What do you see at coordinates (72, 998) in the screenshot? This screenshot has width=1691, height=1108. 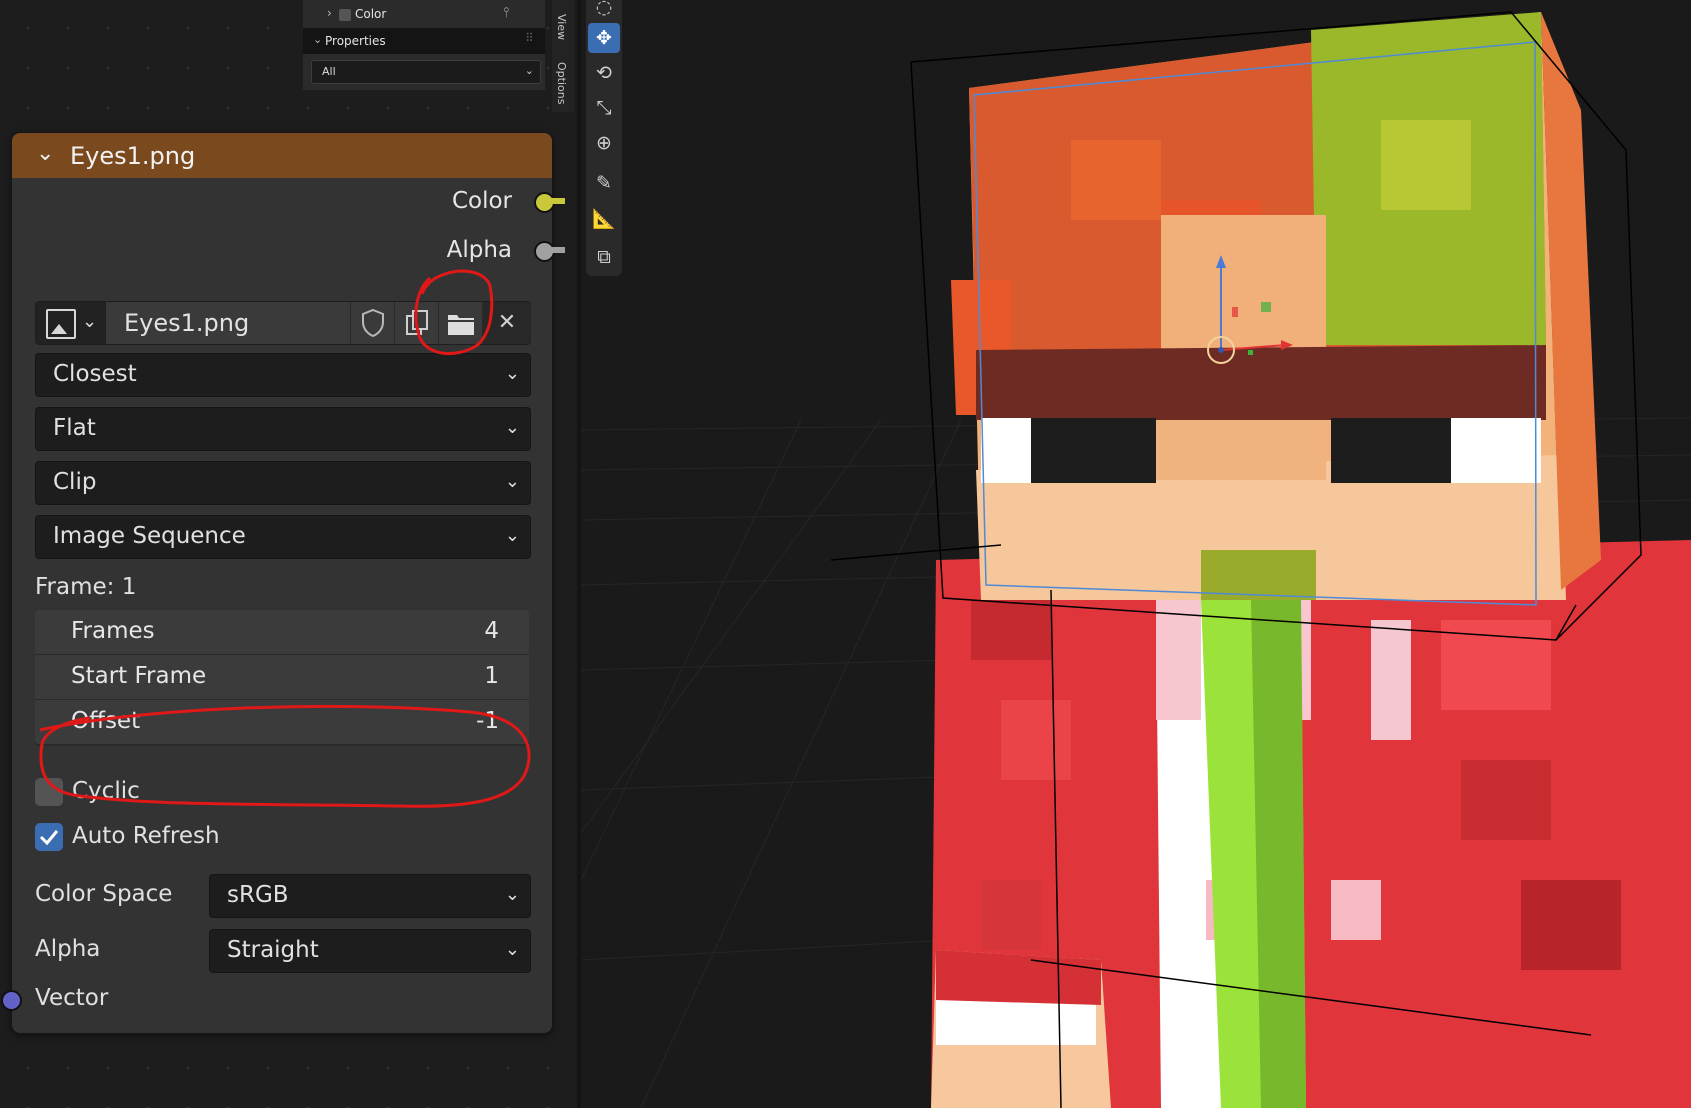 I see `vector-input-label: Vector` at bounding box center [72, 998].